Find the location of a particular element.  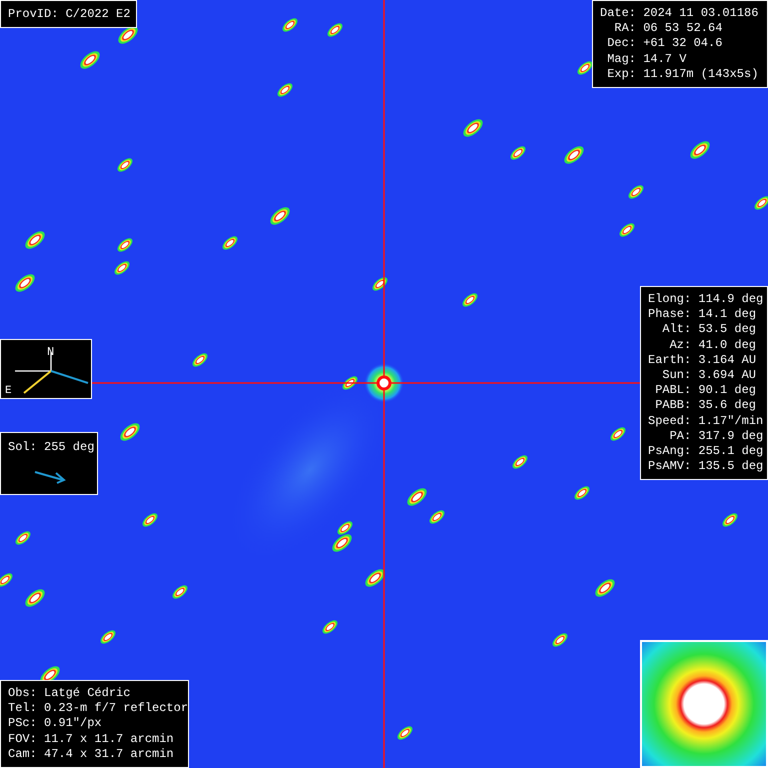

info-line: Tel: 0.23-m f/7 reflector is located at coordinates (98, 708).